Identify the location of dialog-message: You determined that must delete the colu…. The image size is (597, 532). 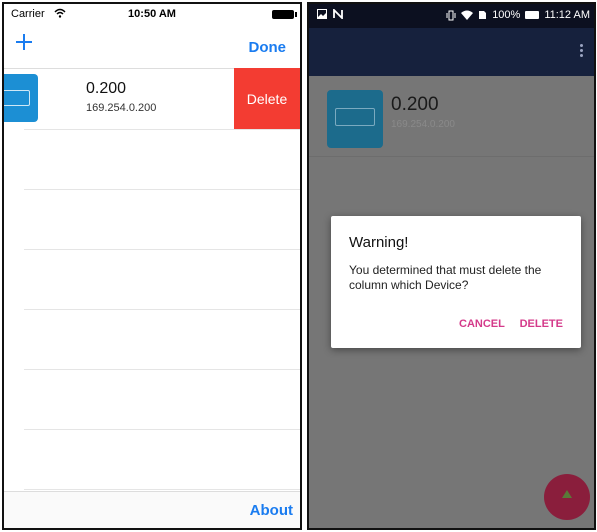
(445, 277).